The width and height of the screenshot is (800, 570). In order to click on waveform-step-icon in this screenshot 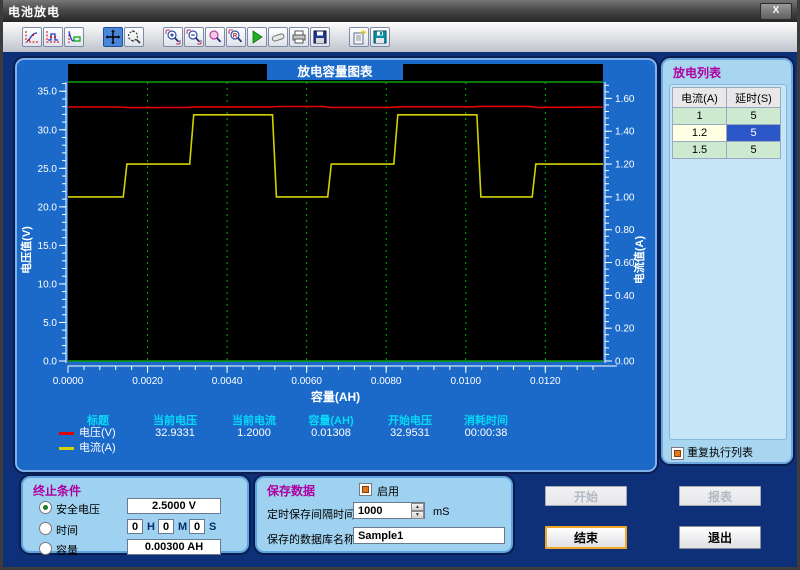, I will do `click(52, 37)`.